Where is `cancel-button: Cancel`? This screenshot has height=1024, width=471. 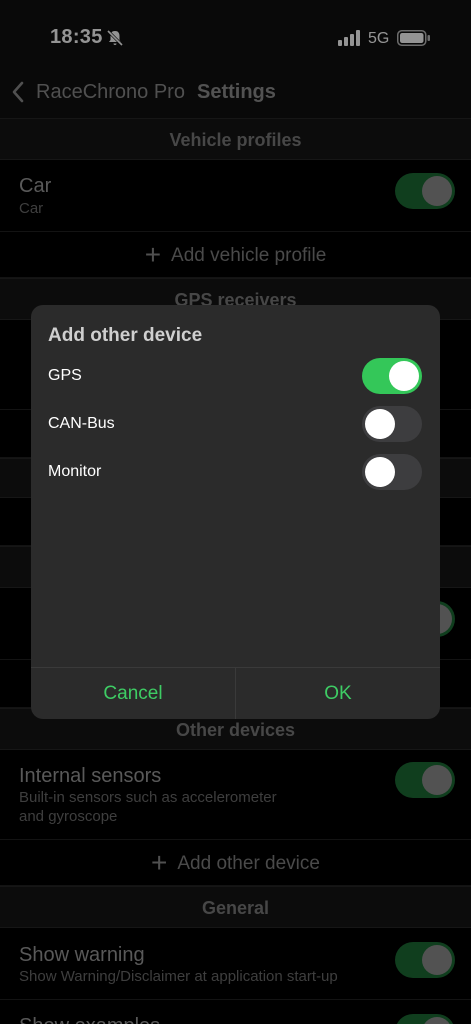 cancel-button: Cancel is located at coordinates (133, 693).